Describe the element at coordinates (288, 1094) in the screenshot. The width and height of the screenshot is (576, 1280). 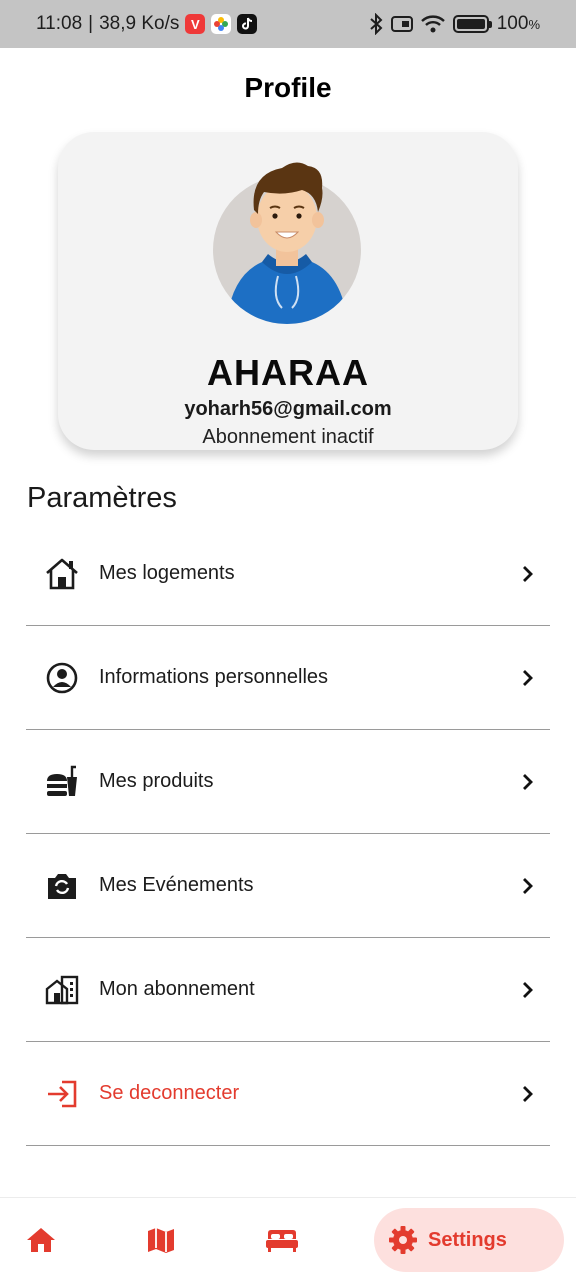
I see `menu-item-se-deconnecter: Se deconnecter` at that location.